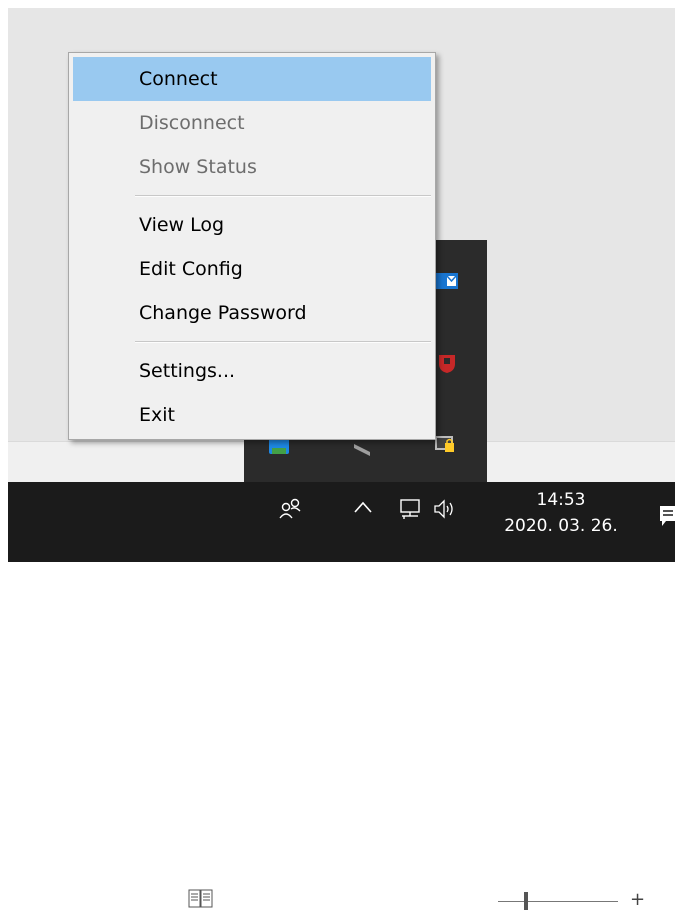 This screenshot has width=675, height=912. What do you see at coordinates (666, 516) in the screenshot?
I see `notification-icon` at bounding box center [666, 516].